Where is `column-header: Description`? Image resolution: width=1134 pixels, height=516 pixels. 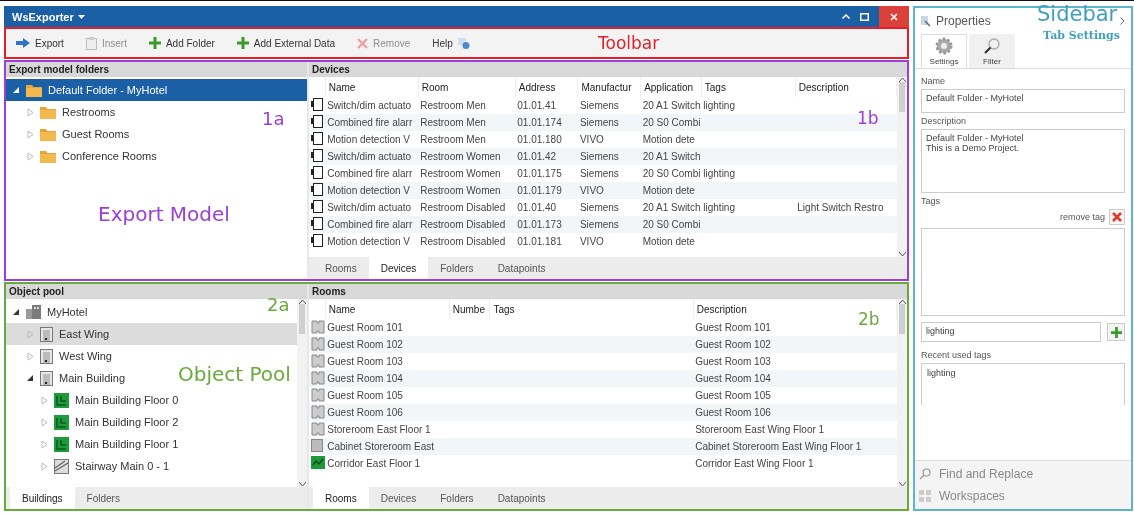
column-header: Description is located at coordinates (846, 87).